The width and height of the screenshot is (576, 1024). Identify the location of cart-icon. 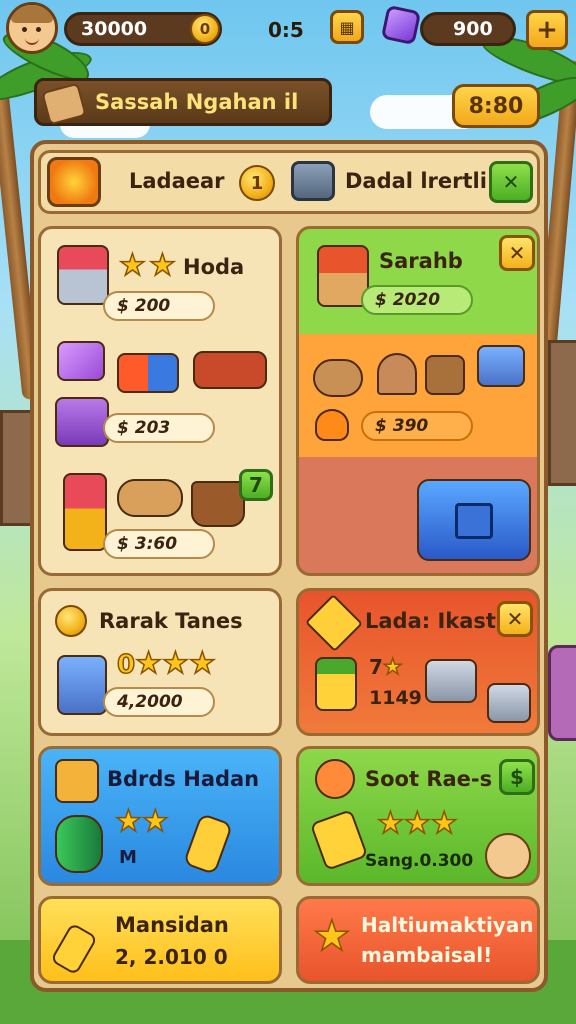
(313, 181).